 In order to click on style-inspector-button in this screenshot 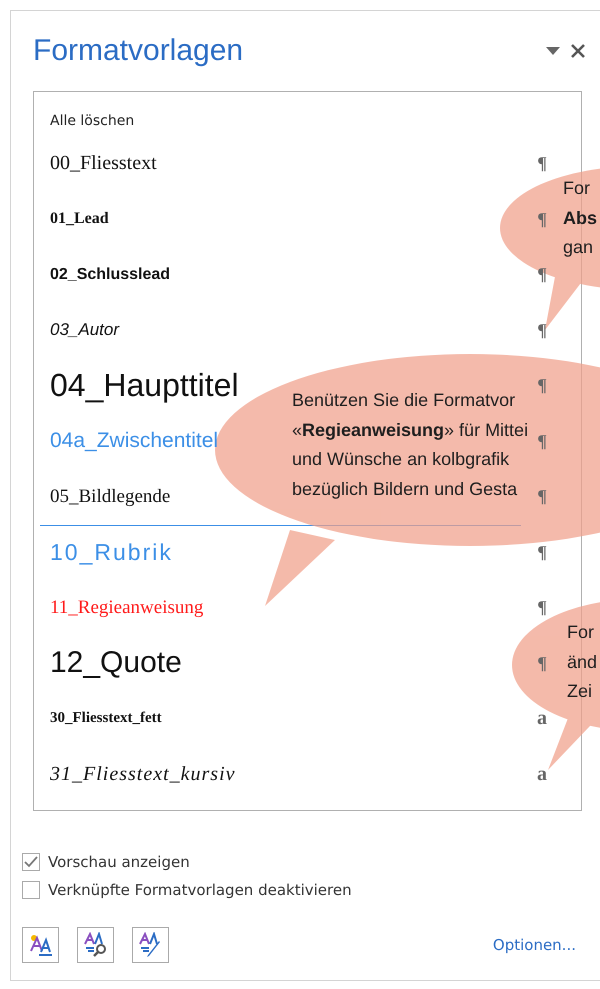, I will do `click(95, 945)`.